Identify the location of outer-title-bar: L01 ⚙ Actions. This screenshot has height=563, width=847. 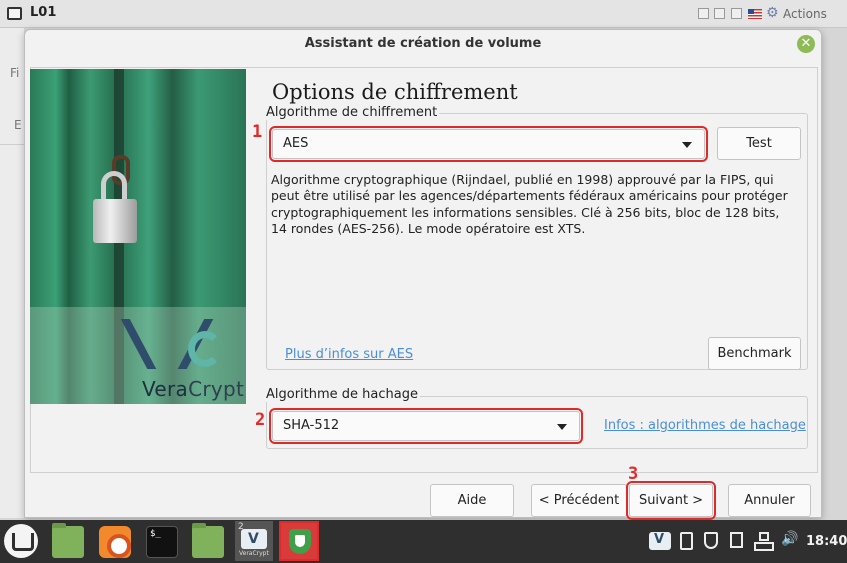
(423, 14).